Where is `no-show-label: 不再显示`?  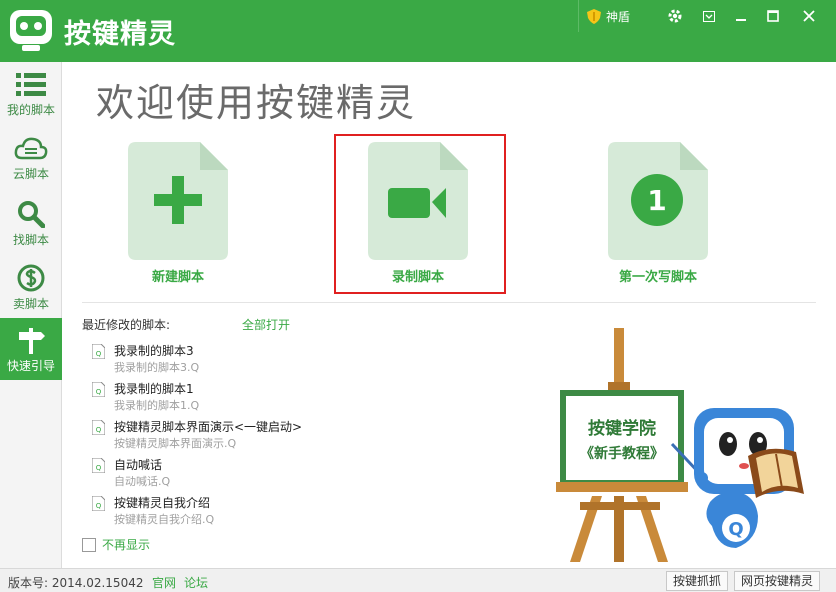 no-show-label: 不再显示 is located at coordinates (126, 545).